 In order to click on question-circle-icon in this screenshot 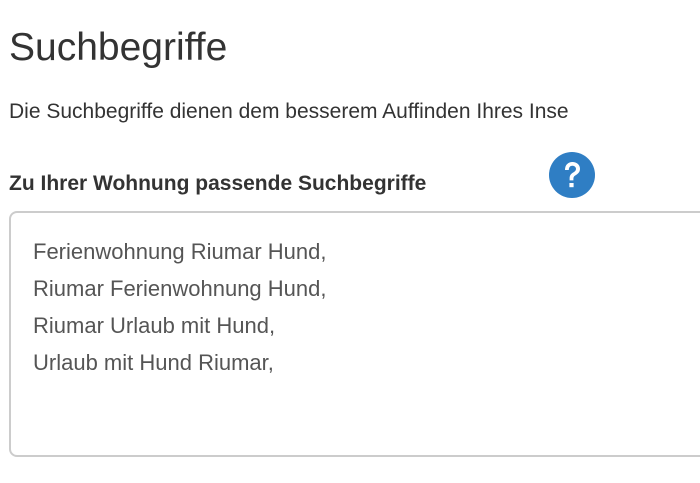, I will do `click(572, 175)`.